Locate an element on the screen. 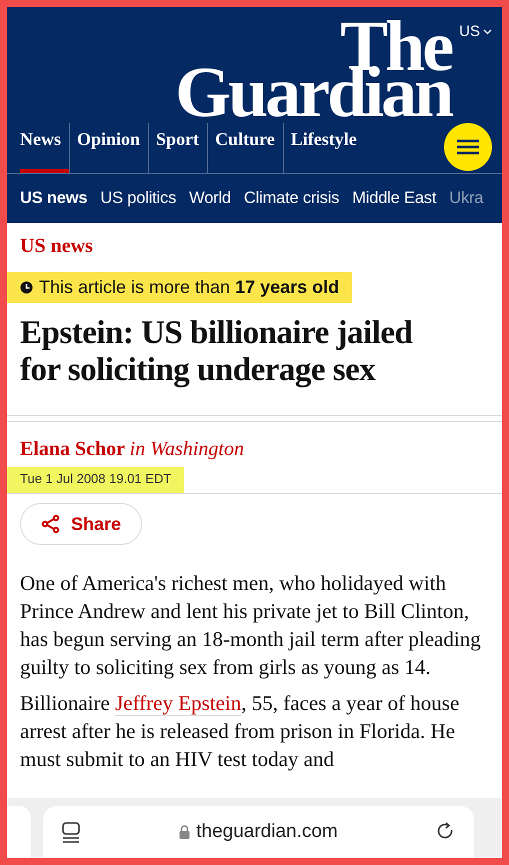  headline: Epstein: US billionaire jailed for soliciting underage sex is located at coordinates (217, 352).